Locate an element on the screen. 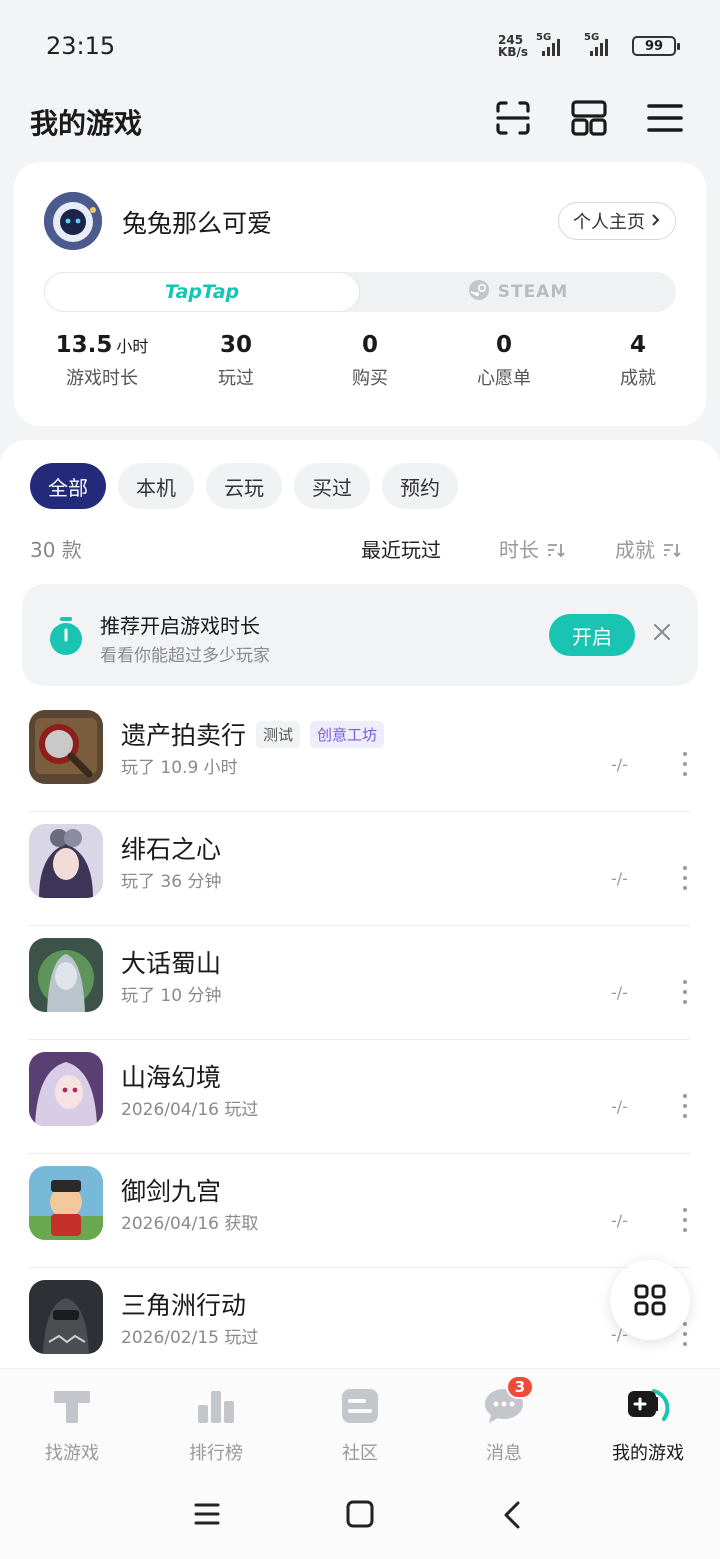  sort-recent: 最近玩过 is located at coordinates (401, 548).